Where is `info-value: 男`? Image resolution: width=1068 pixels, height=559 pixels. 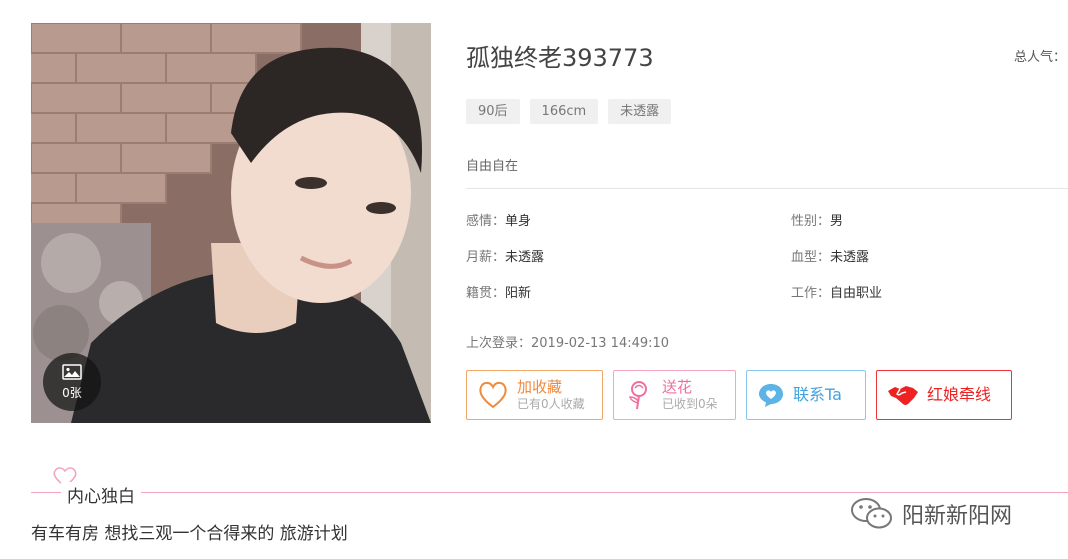 info-value: 男 is located at coordinates (837, 221).